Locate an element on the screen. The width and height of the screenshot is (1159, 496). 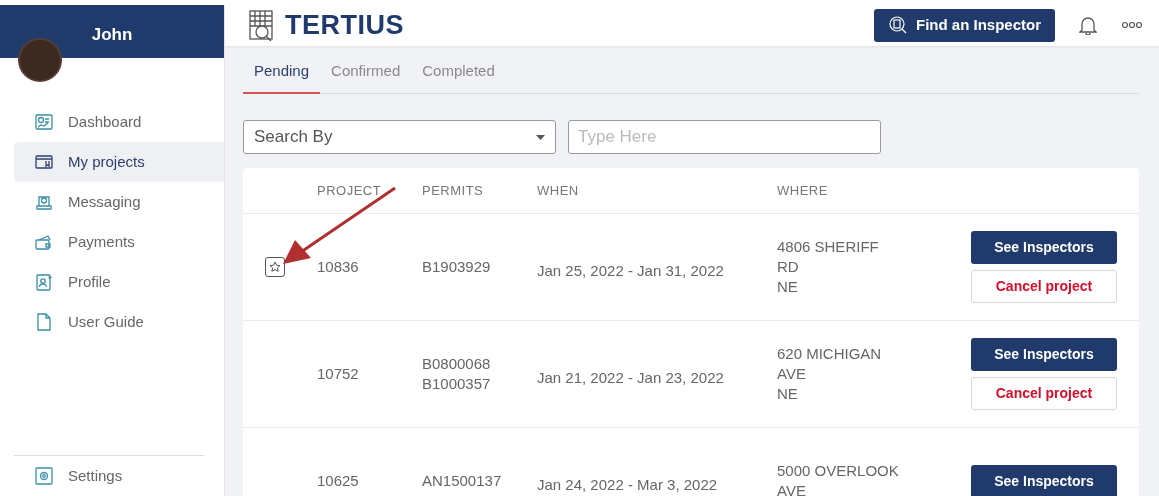
column-header: WHEN is located at coordinates (558, 190).